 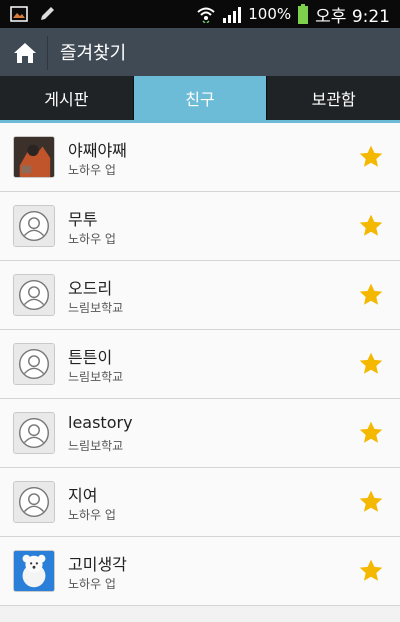 What do you see at coordinates (34, 571) in the screenshot?
I see `bear-avatar` at bounding box center [34, 571].